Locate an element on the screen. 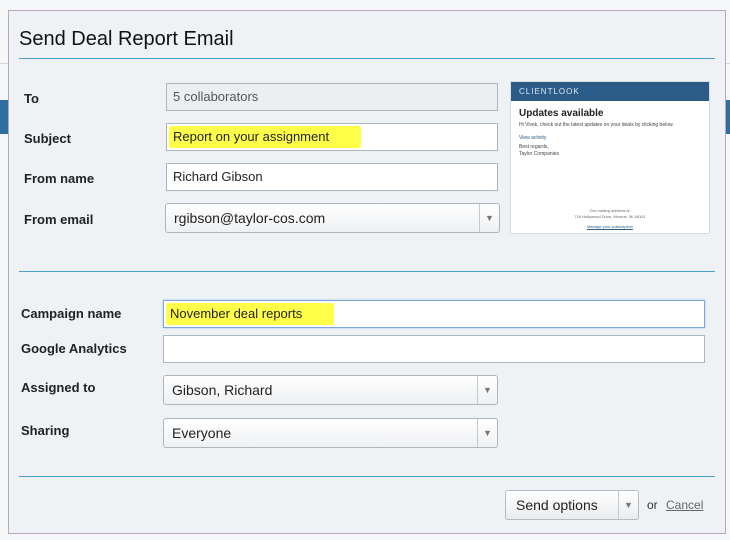  preview-link: View activity is located at coordinates (533, 138).